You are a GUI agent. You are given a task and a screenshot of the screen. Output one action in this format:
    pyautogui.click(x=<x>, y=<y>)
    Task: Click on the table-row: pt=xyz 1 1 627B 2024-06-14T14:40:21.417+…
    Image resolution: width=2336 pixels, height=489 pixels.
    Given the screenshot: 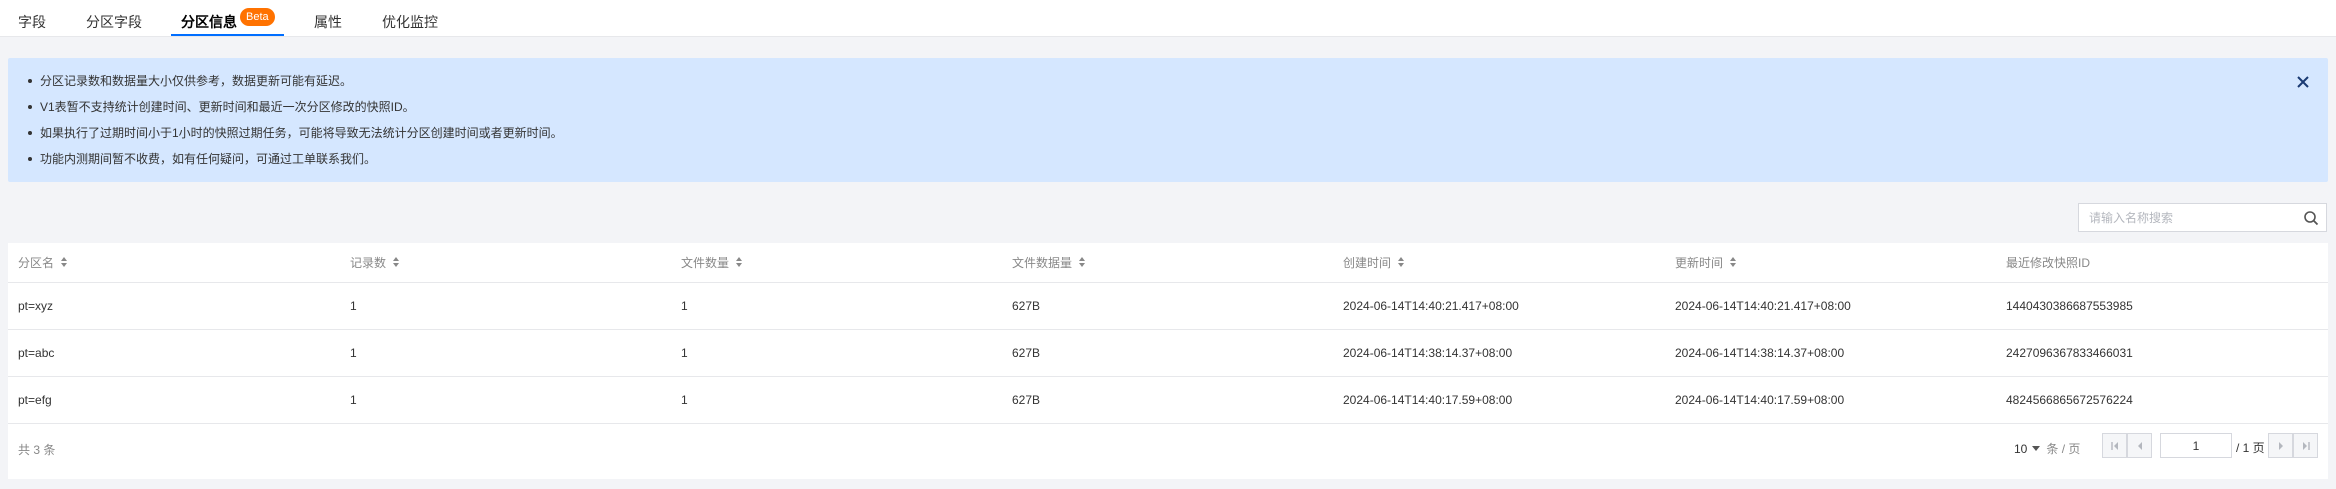 What is the action you would take?
    pyautogui.click(x=1168, y=306)
    